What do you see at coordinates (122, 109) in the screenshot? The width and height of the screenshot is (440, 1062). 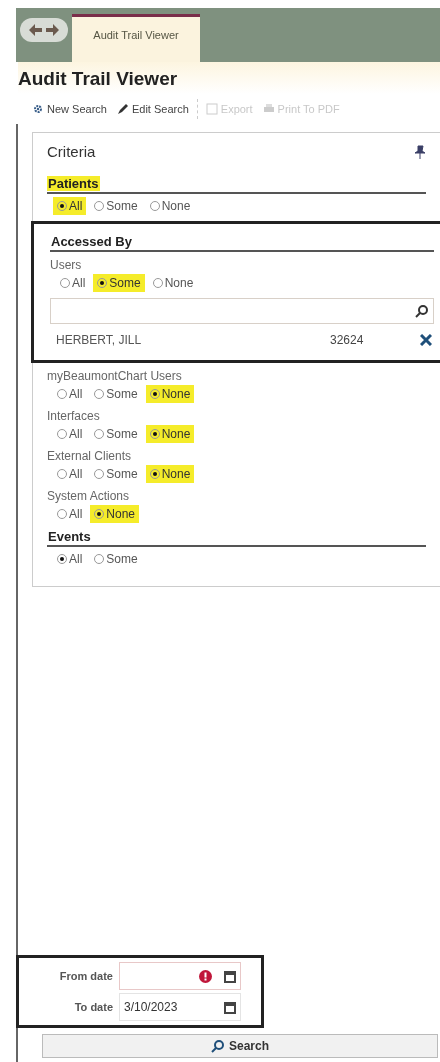 I see `pencil-icon` at bounding box center [122, 109].